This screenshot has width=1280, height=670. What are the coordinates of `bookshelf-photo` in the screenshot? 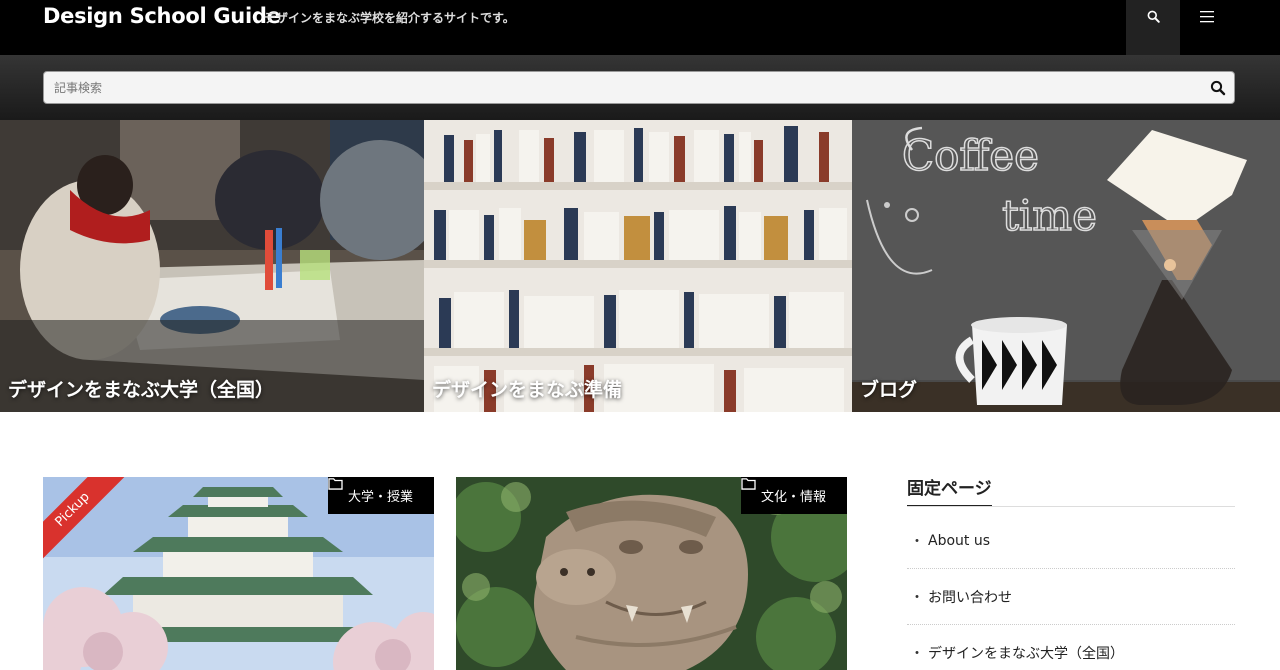 It's located at (638, 266).